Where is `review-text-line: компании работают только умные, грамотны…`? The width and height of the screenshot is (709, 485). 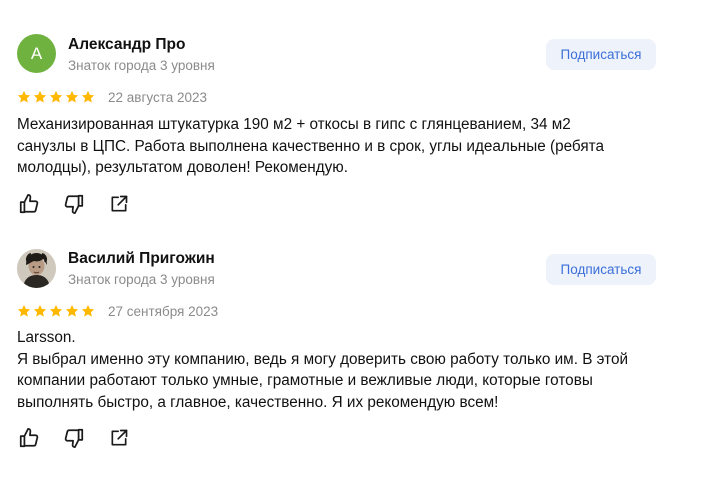
review-text-line: компании работают только умные, грамотны… is located at coordinates (305, 380).